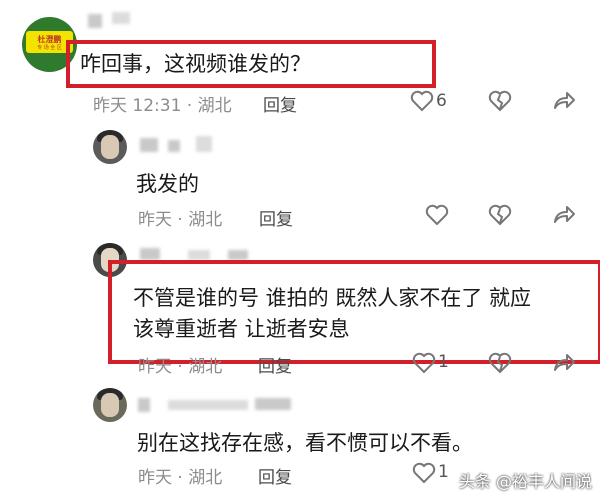 The height and width of the screenshot is (498, 600). Describe the element at coordinates (441, 101) in the screenshot. I see `like-count: 6` at that location.